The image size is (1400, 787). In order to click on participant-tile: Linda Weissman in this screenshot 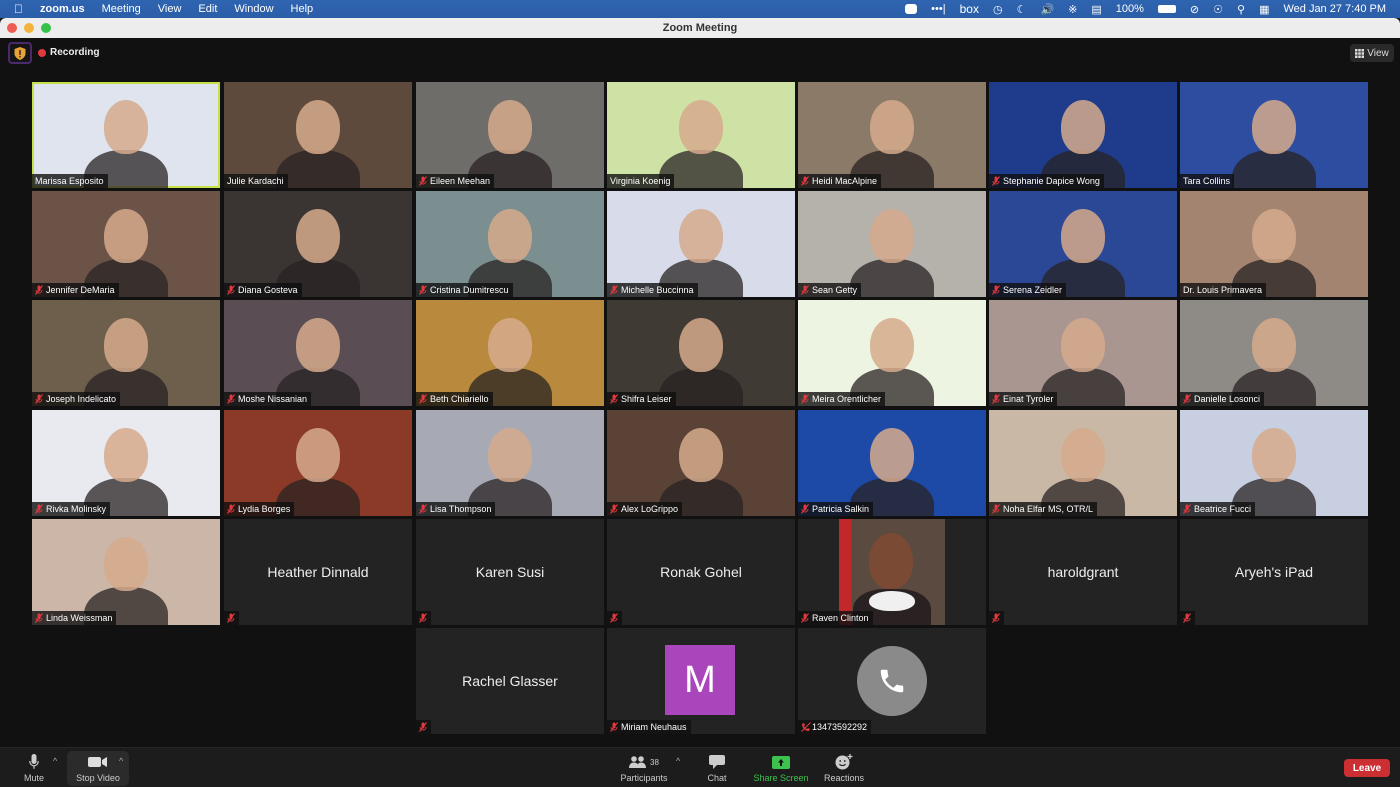, I will do `click(126, 572)`.